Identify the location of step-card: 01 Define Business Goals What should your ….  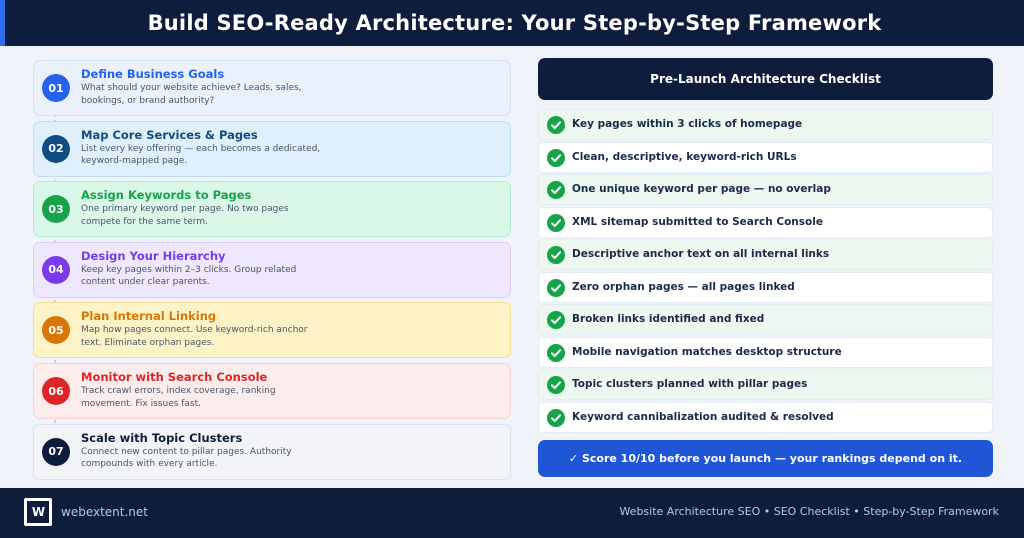
(272, 88).